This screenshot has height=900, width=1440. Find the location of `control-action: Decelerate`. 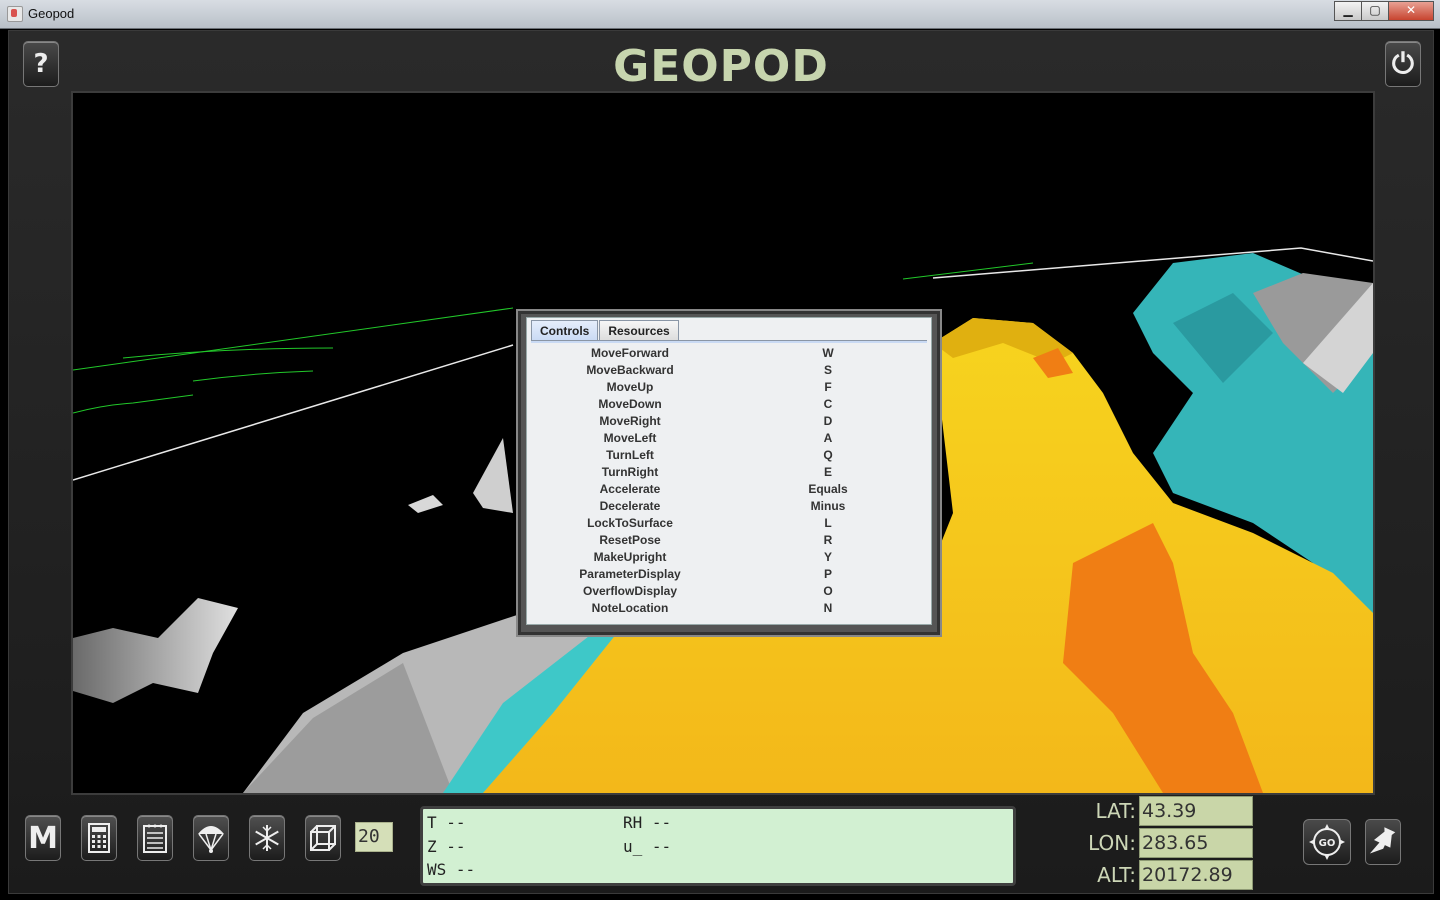

control-action: Decelerate is located at coordinates (630, 506).